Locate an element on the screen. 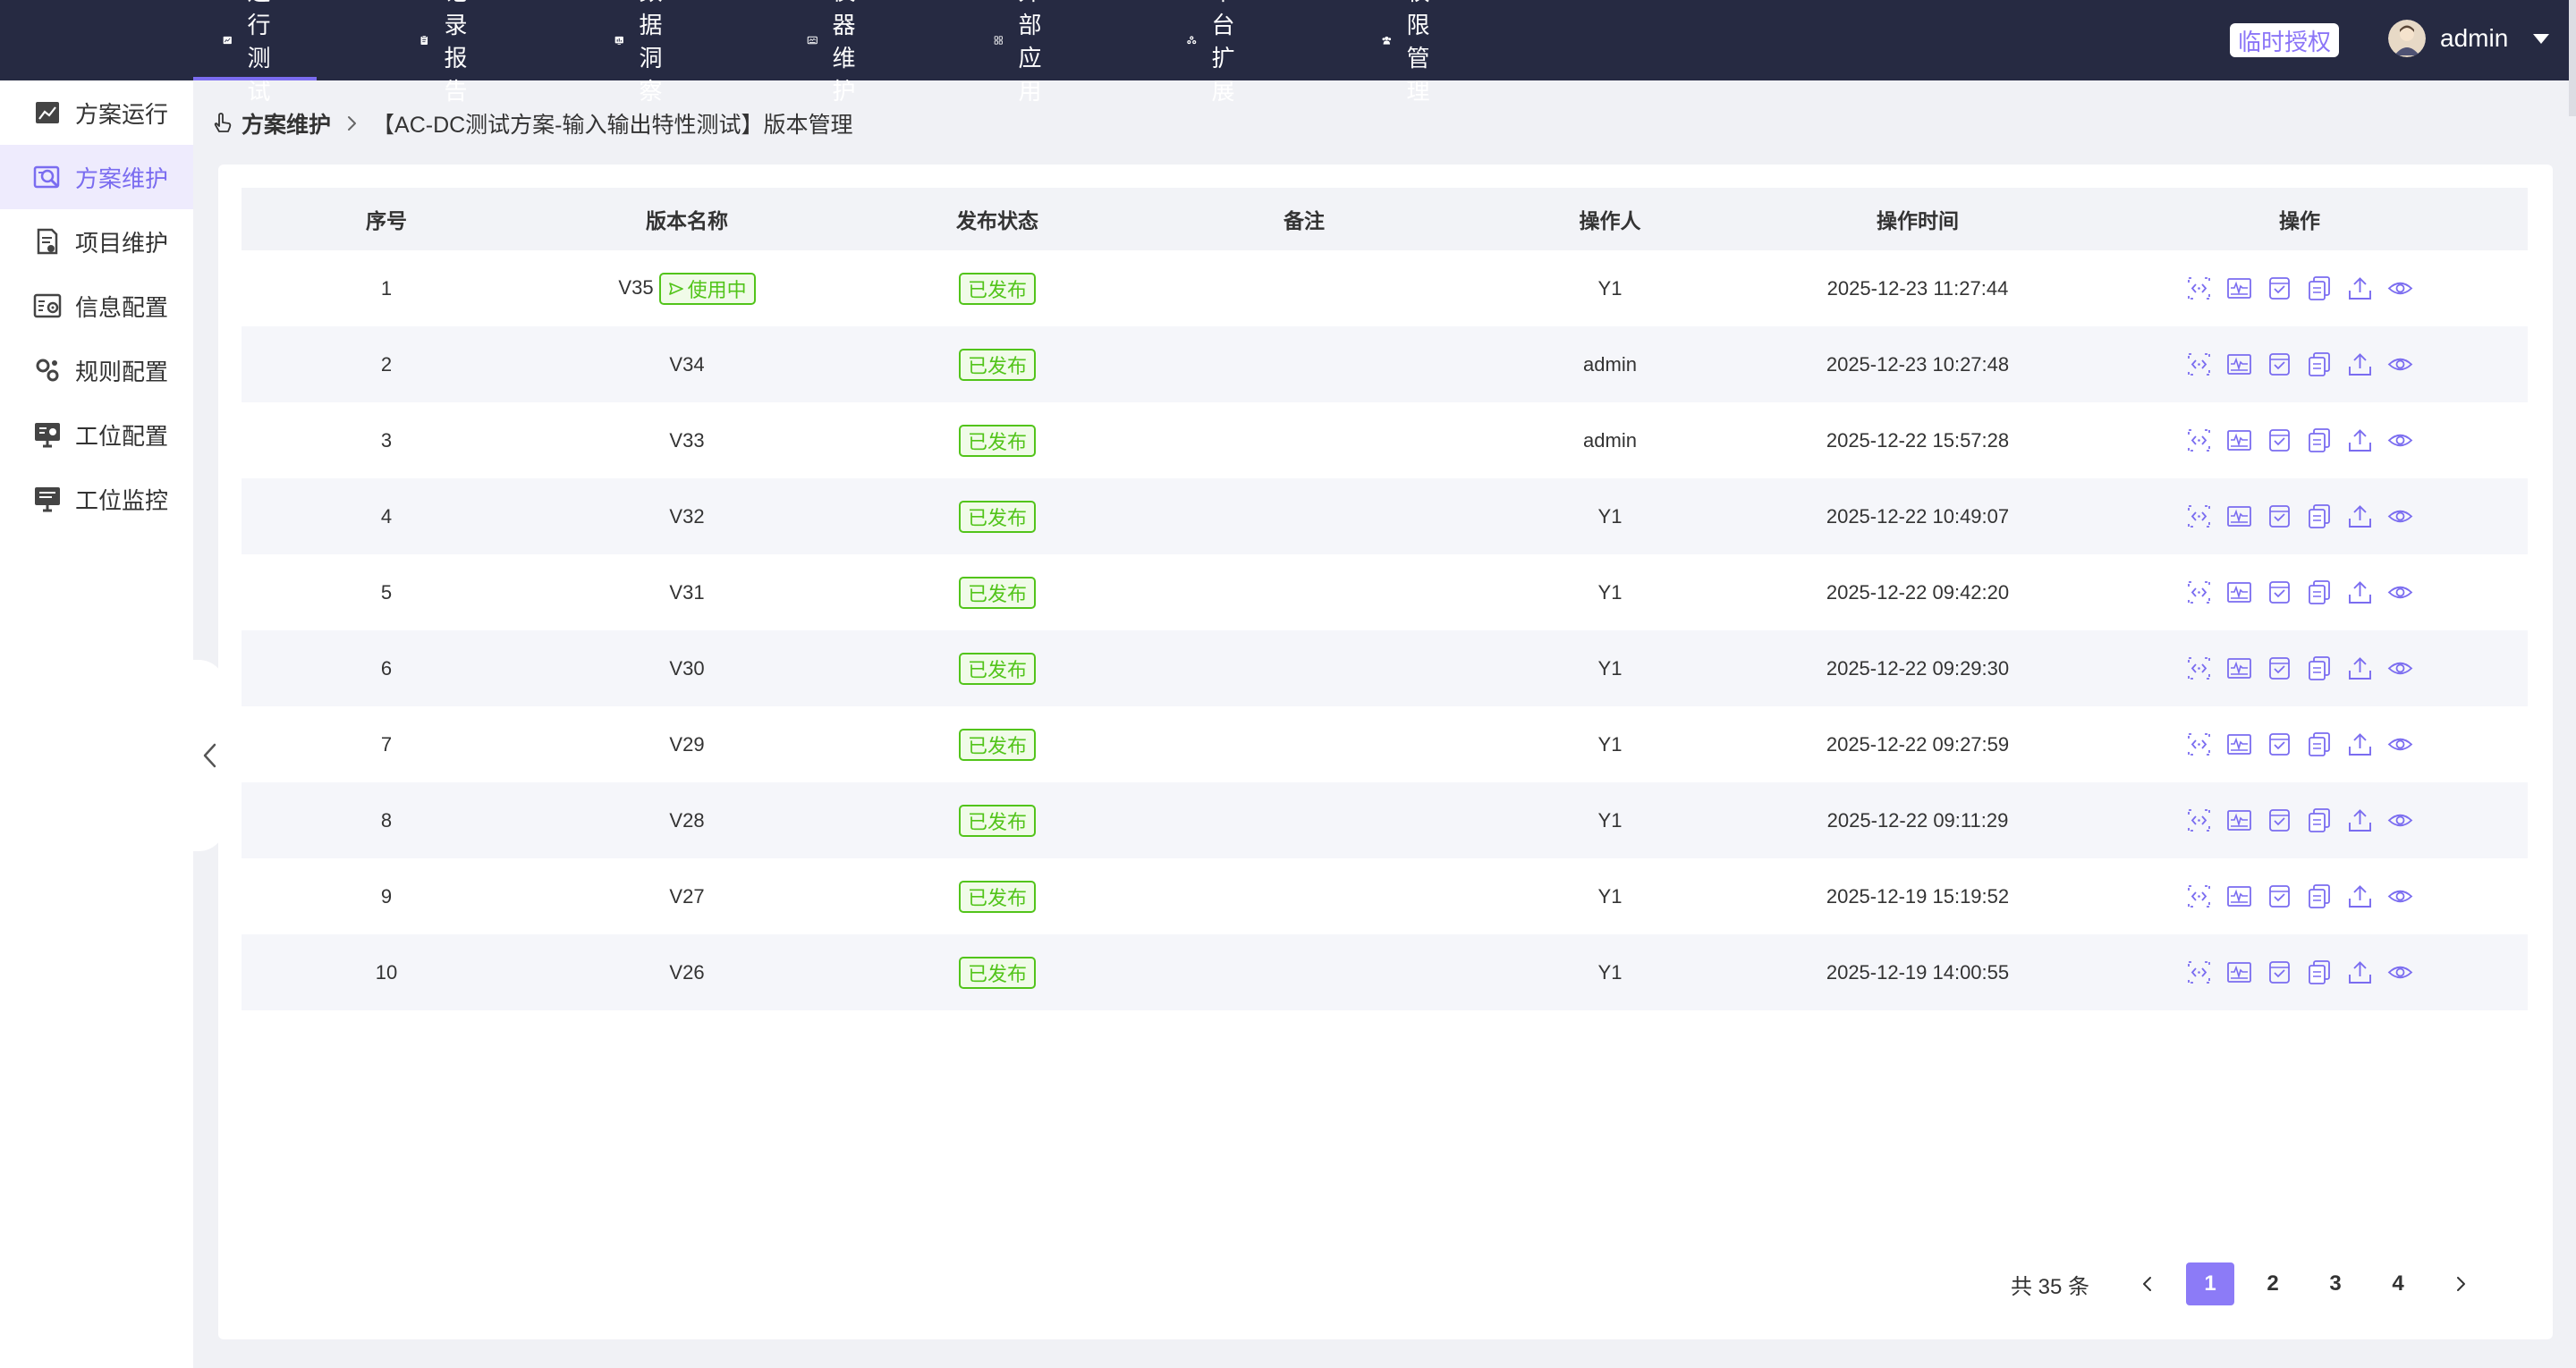 The height and width of the screenshot is (1368, 2576). copy-icon is located at coordinates (2319, 896).